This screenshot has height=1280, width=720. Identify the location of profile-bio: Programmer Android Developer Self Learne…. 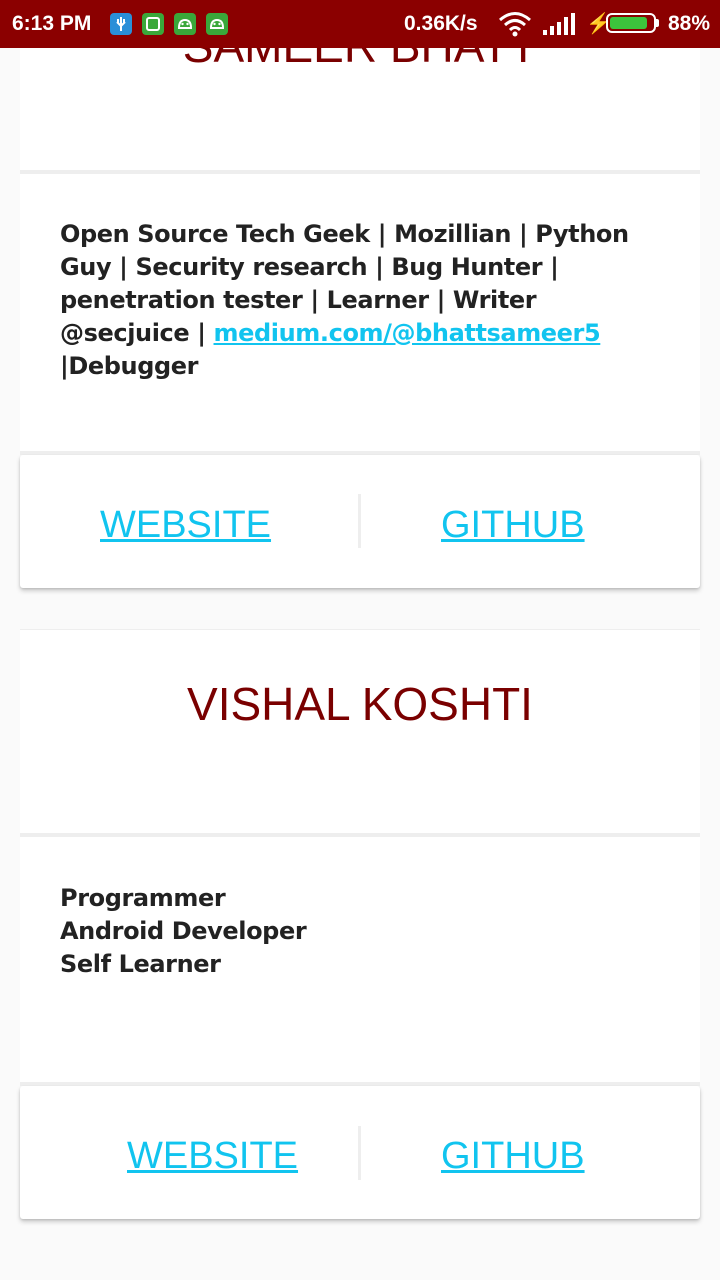
(360, 931).